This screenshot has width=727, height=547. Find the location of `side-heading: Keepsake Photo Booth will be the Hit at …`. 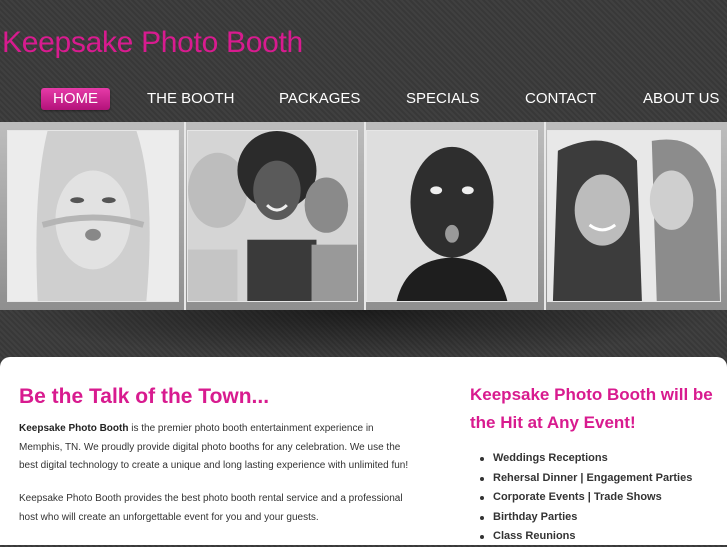

side-heading: Keepsake Photo Booth will be the Hit at … is located at coordinates (591, 408).